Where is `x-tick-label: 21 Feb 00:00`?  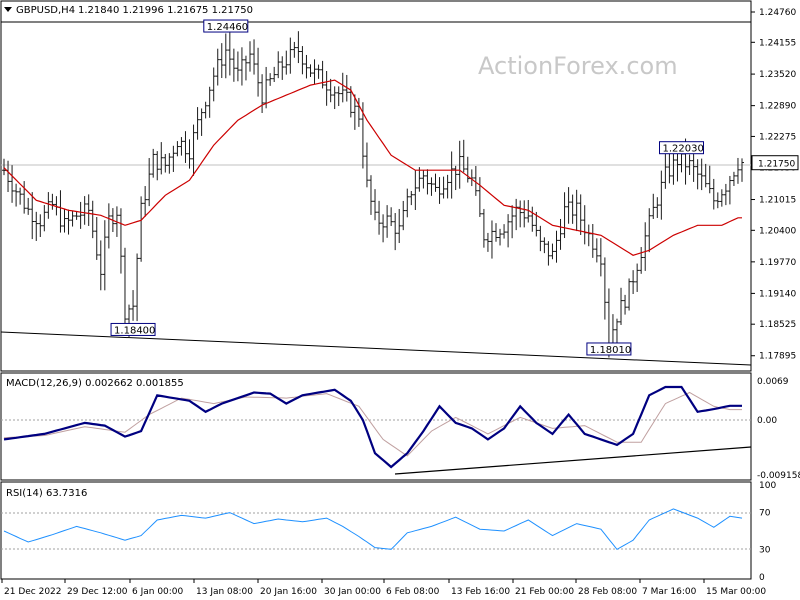 x-tick-label: 21 Feb 00:00 is located at coordinates (544, 592).